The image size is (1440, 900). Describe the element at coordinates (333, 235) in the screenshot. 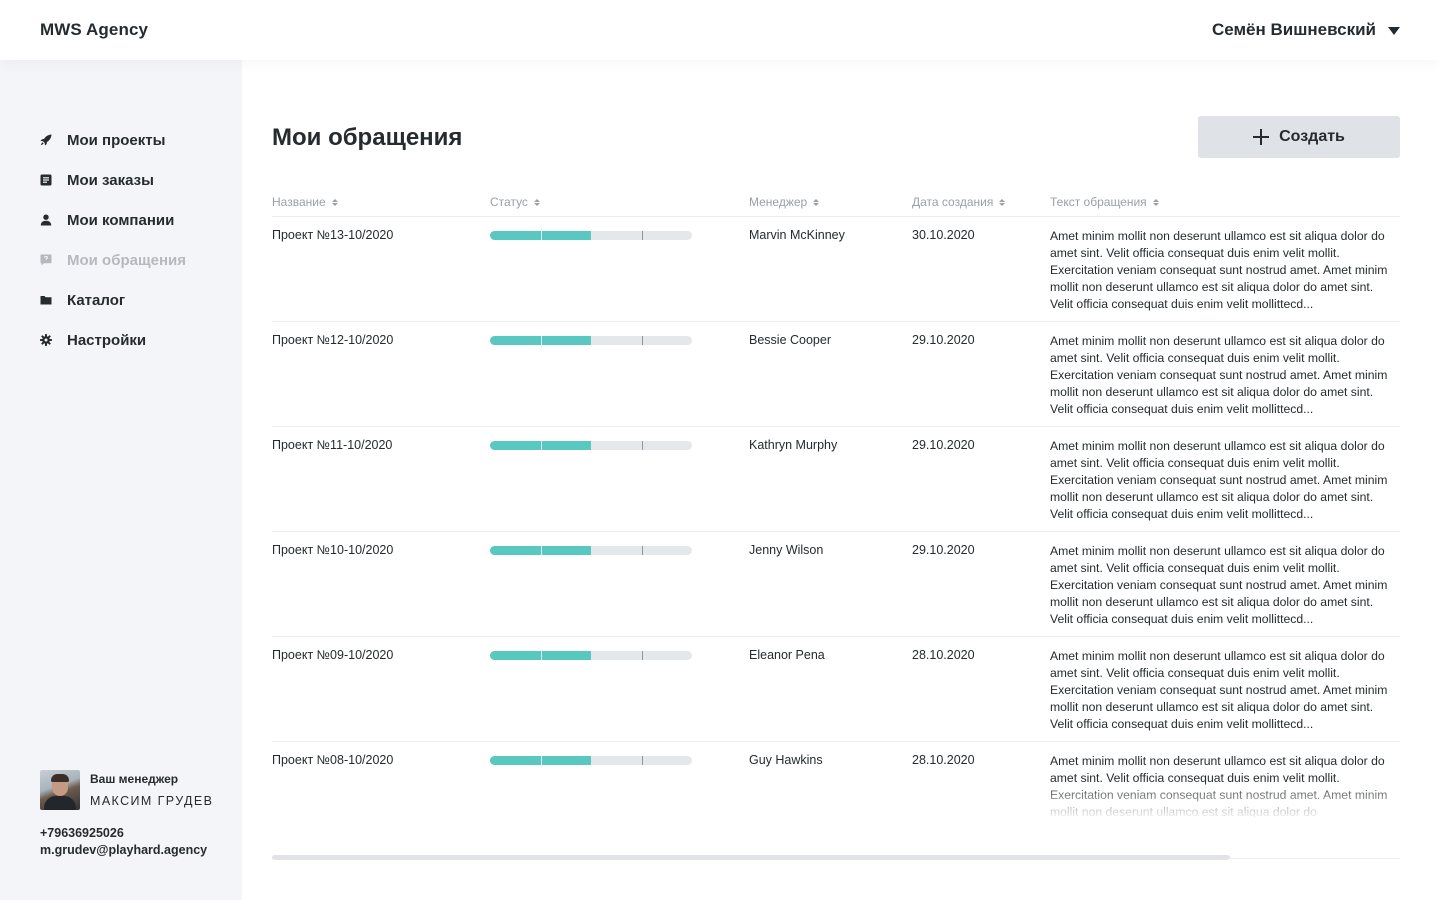

I see `request-name: Проект №13-10/2020` at that location.